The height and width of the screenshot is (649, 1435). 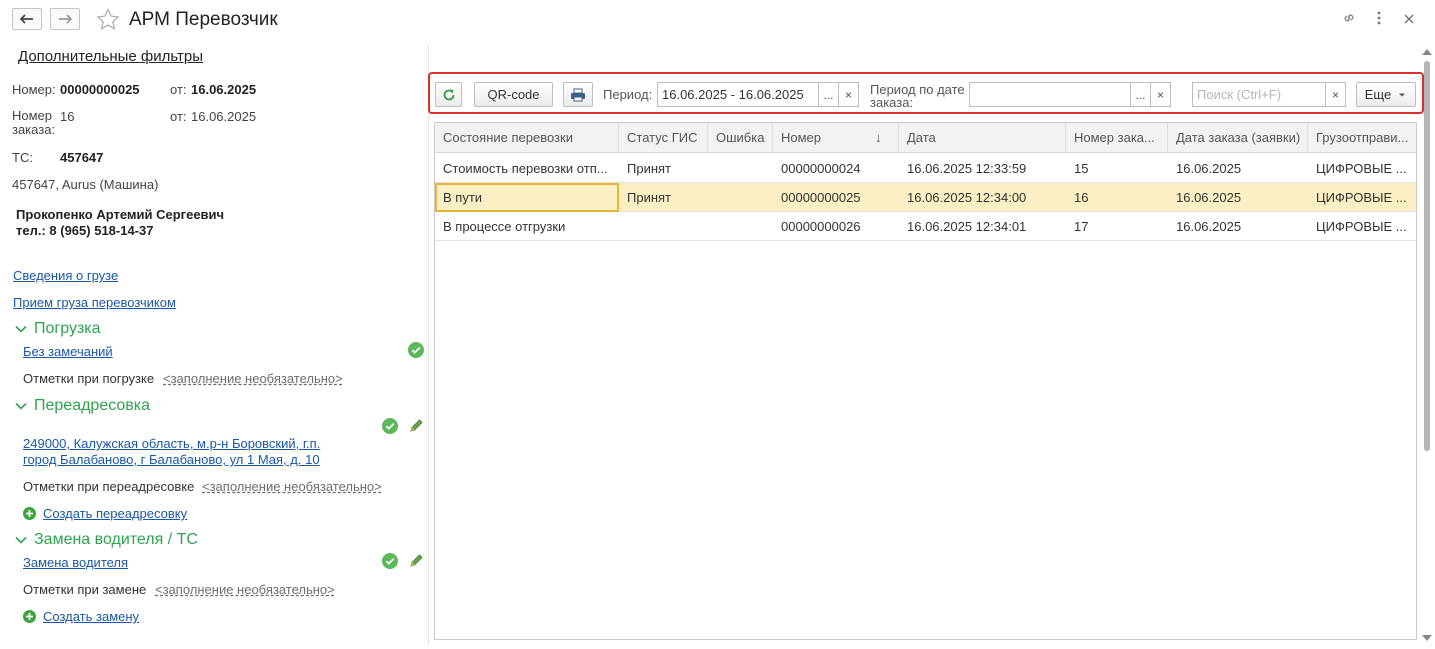 What do you see at coordinates (878, 137) in the screenshot?
I see `sort-desc-icon: ↓` at bounding box center [878, 137].